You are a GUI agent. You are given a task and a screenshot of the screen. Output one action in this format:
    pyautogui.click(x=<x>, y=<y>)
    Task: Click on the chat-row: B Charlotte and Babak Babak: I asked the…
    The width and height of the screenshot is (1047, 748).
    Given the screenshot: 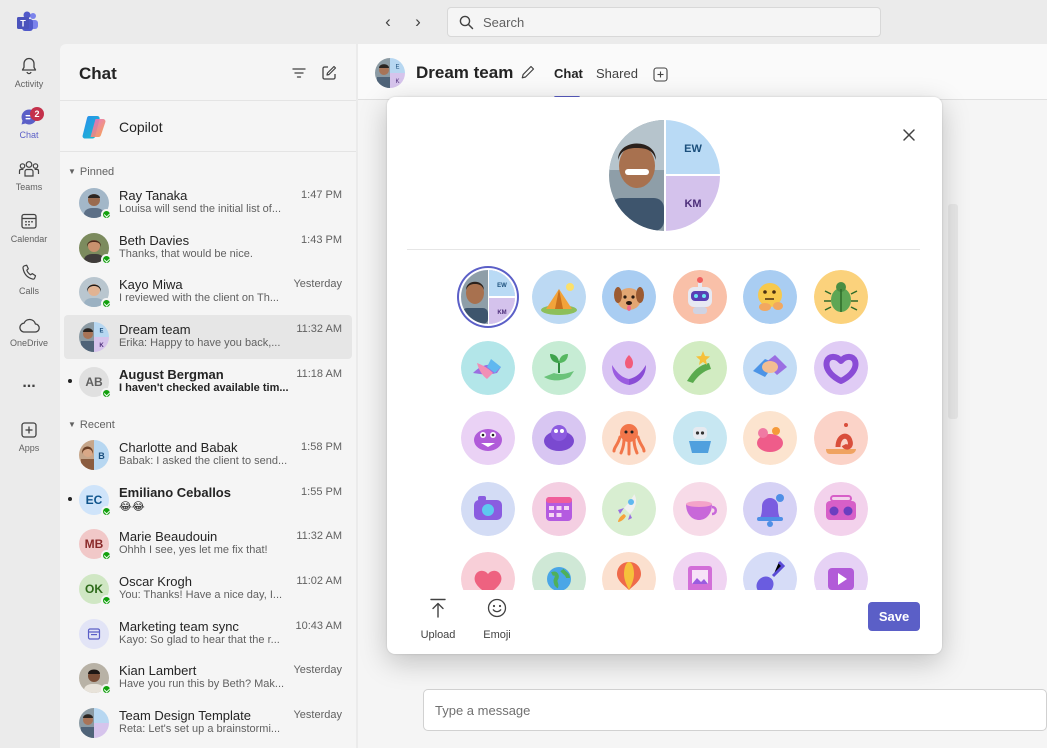 What is the action you would take?
    pyautogui.click(x=208, y=455)
    